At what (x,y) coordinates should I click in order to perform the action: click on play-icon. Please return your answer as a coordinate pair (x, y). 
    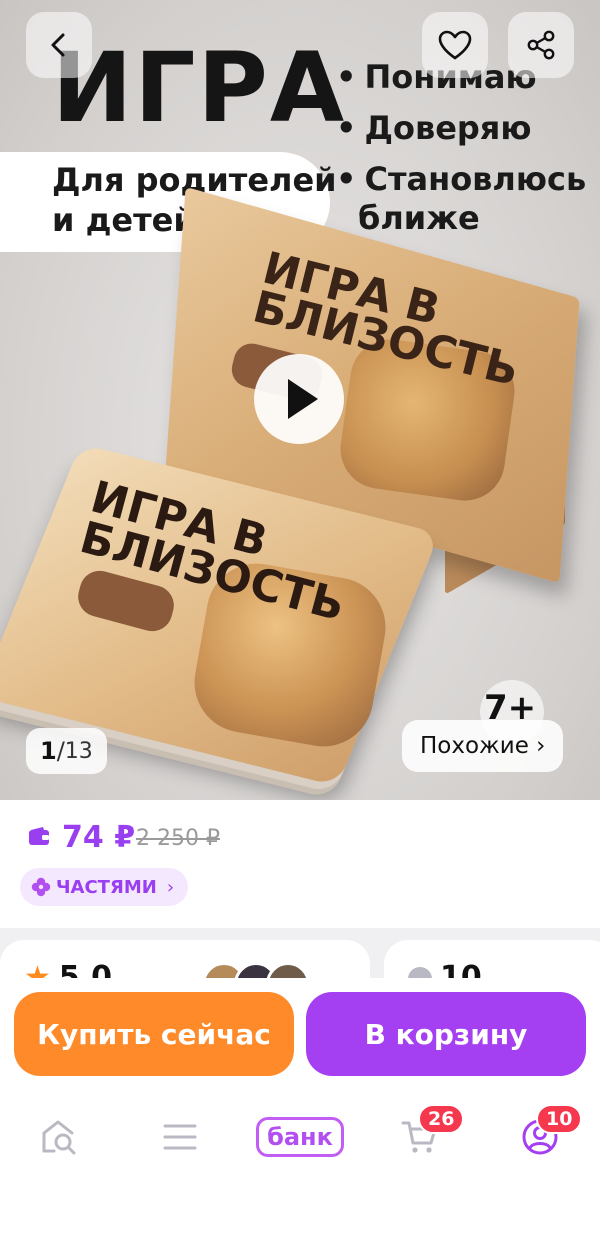
    Looking at the image, I should click on (303, 399).